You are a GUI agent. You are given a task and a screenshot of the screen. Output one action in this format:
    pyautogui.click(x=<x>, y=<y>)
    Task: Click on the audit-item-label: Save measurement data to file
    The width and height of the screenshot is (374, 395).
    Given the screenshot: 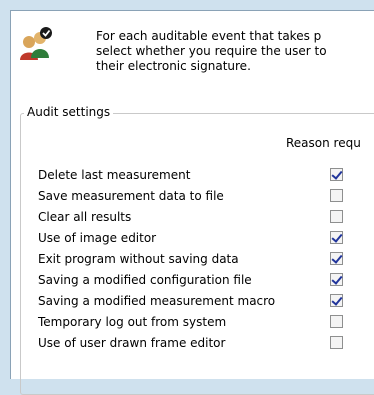 What is the action you would take?
    pyautogui.click(x=131, y=196)
    